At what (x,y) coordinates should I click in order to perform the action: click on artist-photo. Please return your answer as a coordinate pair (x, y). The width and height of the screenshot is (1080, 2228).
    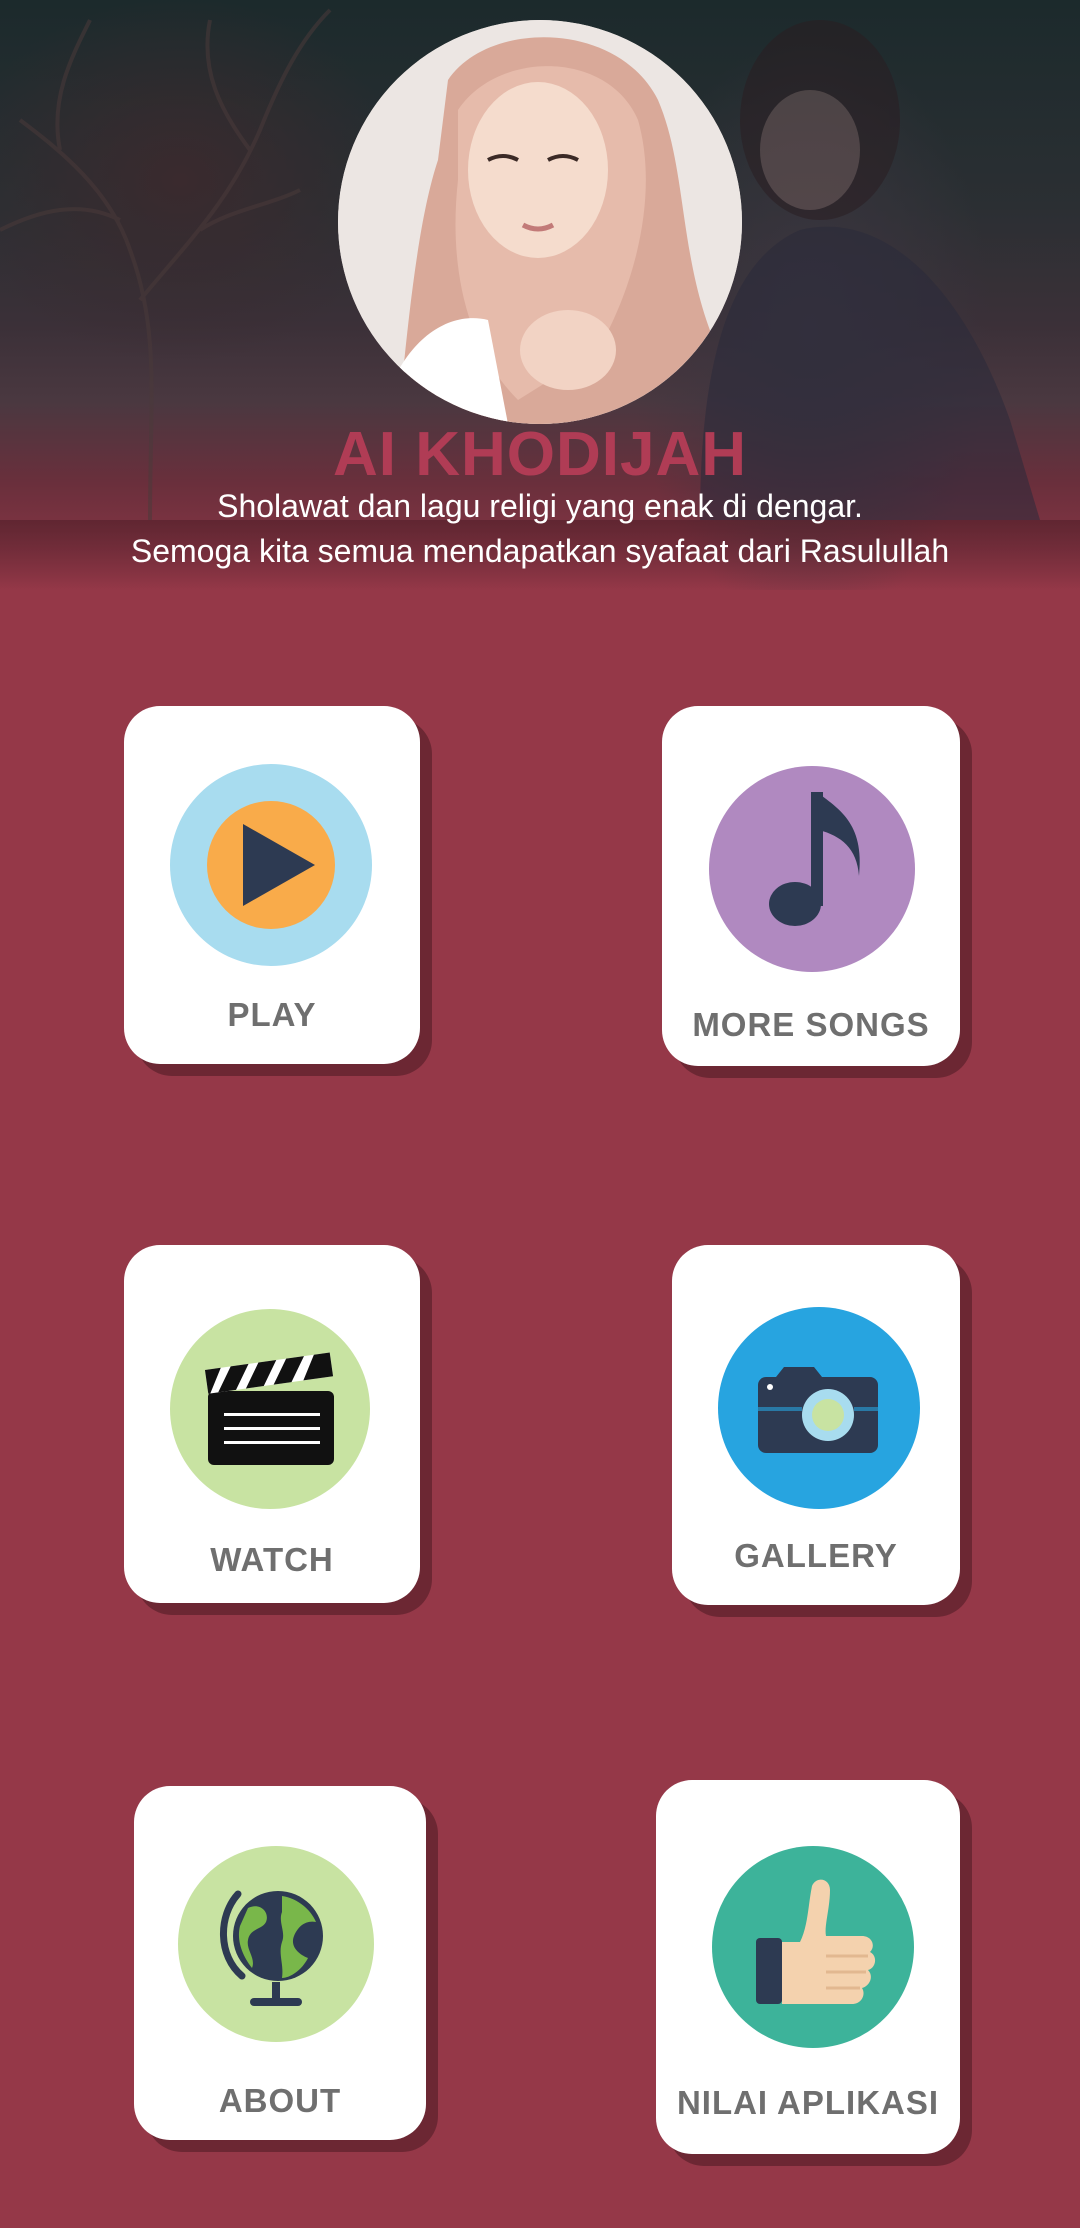
    Looking at the image, I should click on (540, 222).